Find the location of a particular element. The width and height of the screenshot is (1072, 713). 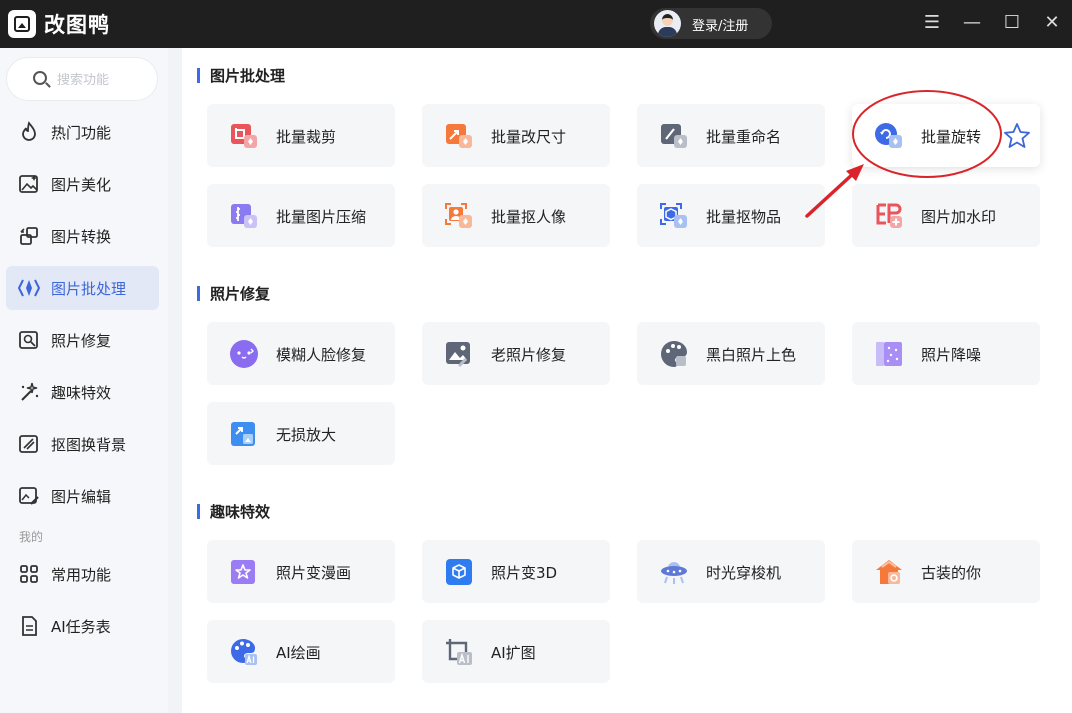

card-old-photo-repair: 老照片修复 is located at coordinates (516, 353).